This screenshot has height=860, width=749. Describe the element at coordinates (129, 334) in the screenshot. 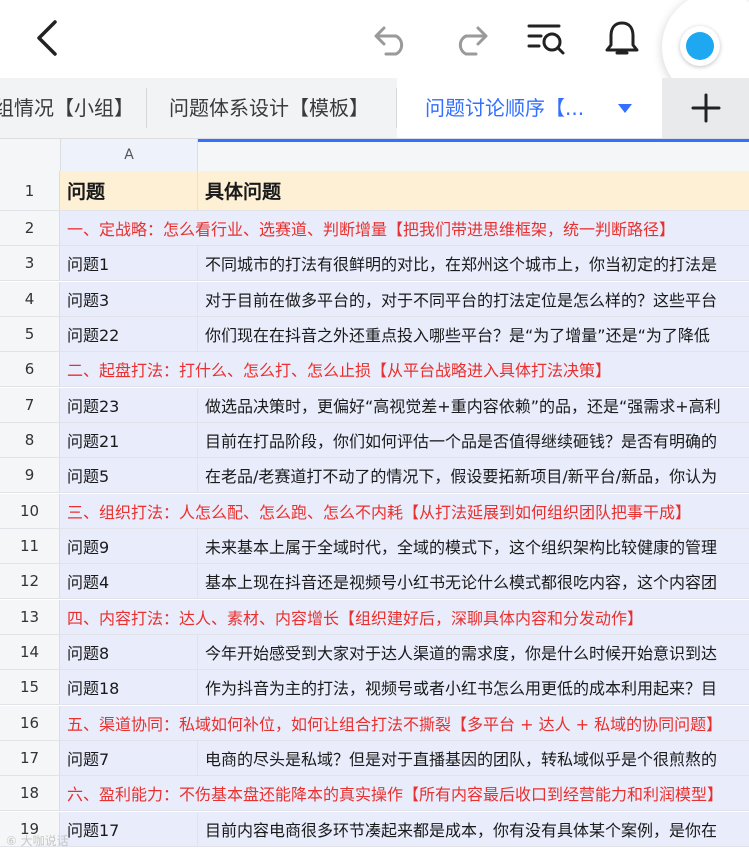

I see `question-id-cell: 问题22` at that location.